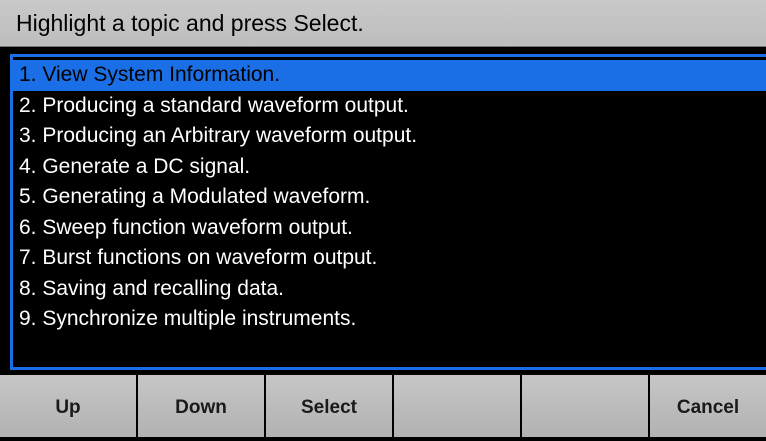 This screenshot has height=441, width=766. What do you see at coordinates (458, 406) in the screenshot?
I see `softkey-4-blank` at bounding box center [458, 406].